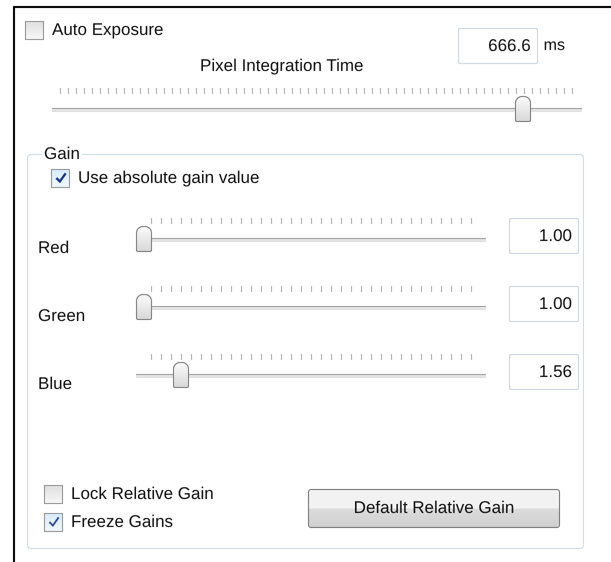  What do you see at coordinates (108, 30) in the screenshot?
I see `checkbox-label: Auto Exposure` at bounding box center [108, 30].